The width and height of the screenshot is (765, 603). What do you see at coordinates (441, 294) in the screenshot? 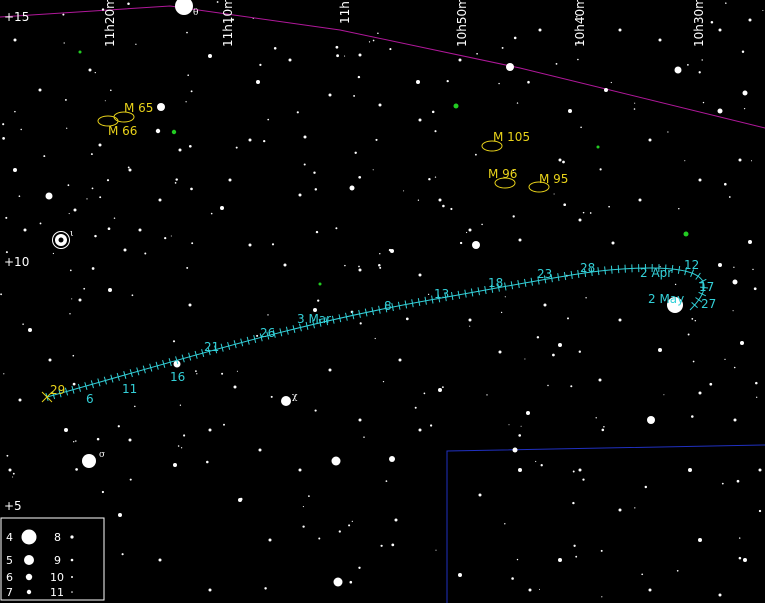
I see `date-label: 13` at bounding box center [441, 294].